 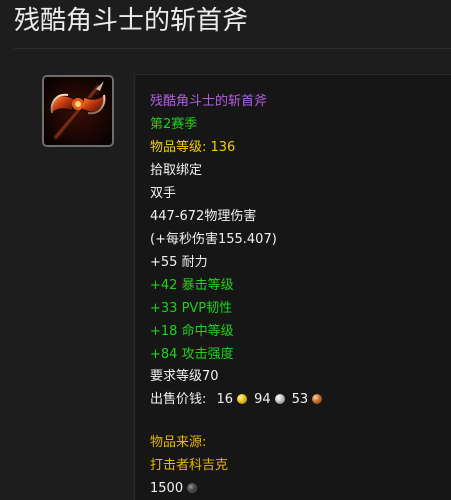 What do you see at coordinates (317, 399) in the screenshot?
I see `copper-coin-icon` at bounding box center [317, 399].